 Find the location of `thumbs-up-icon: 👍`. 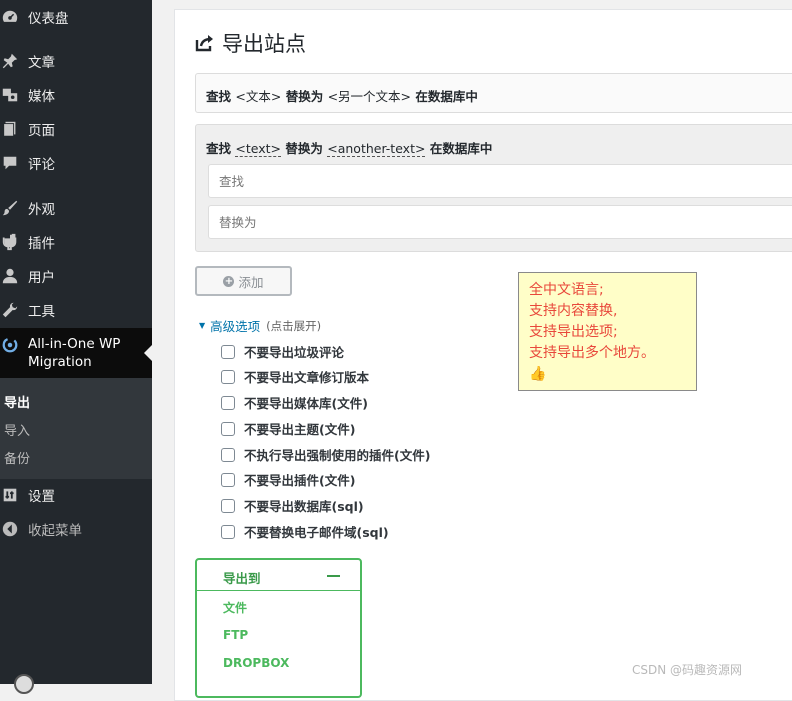

thumbs-up-icon: 👍 is located at coordinates (538, 374).